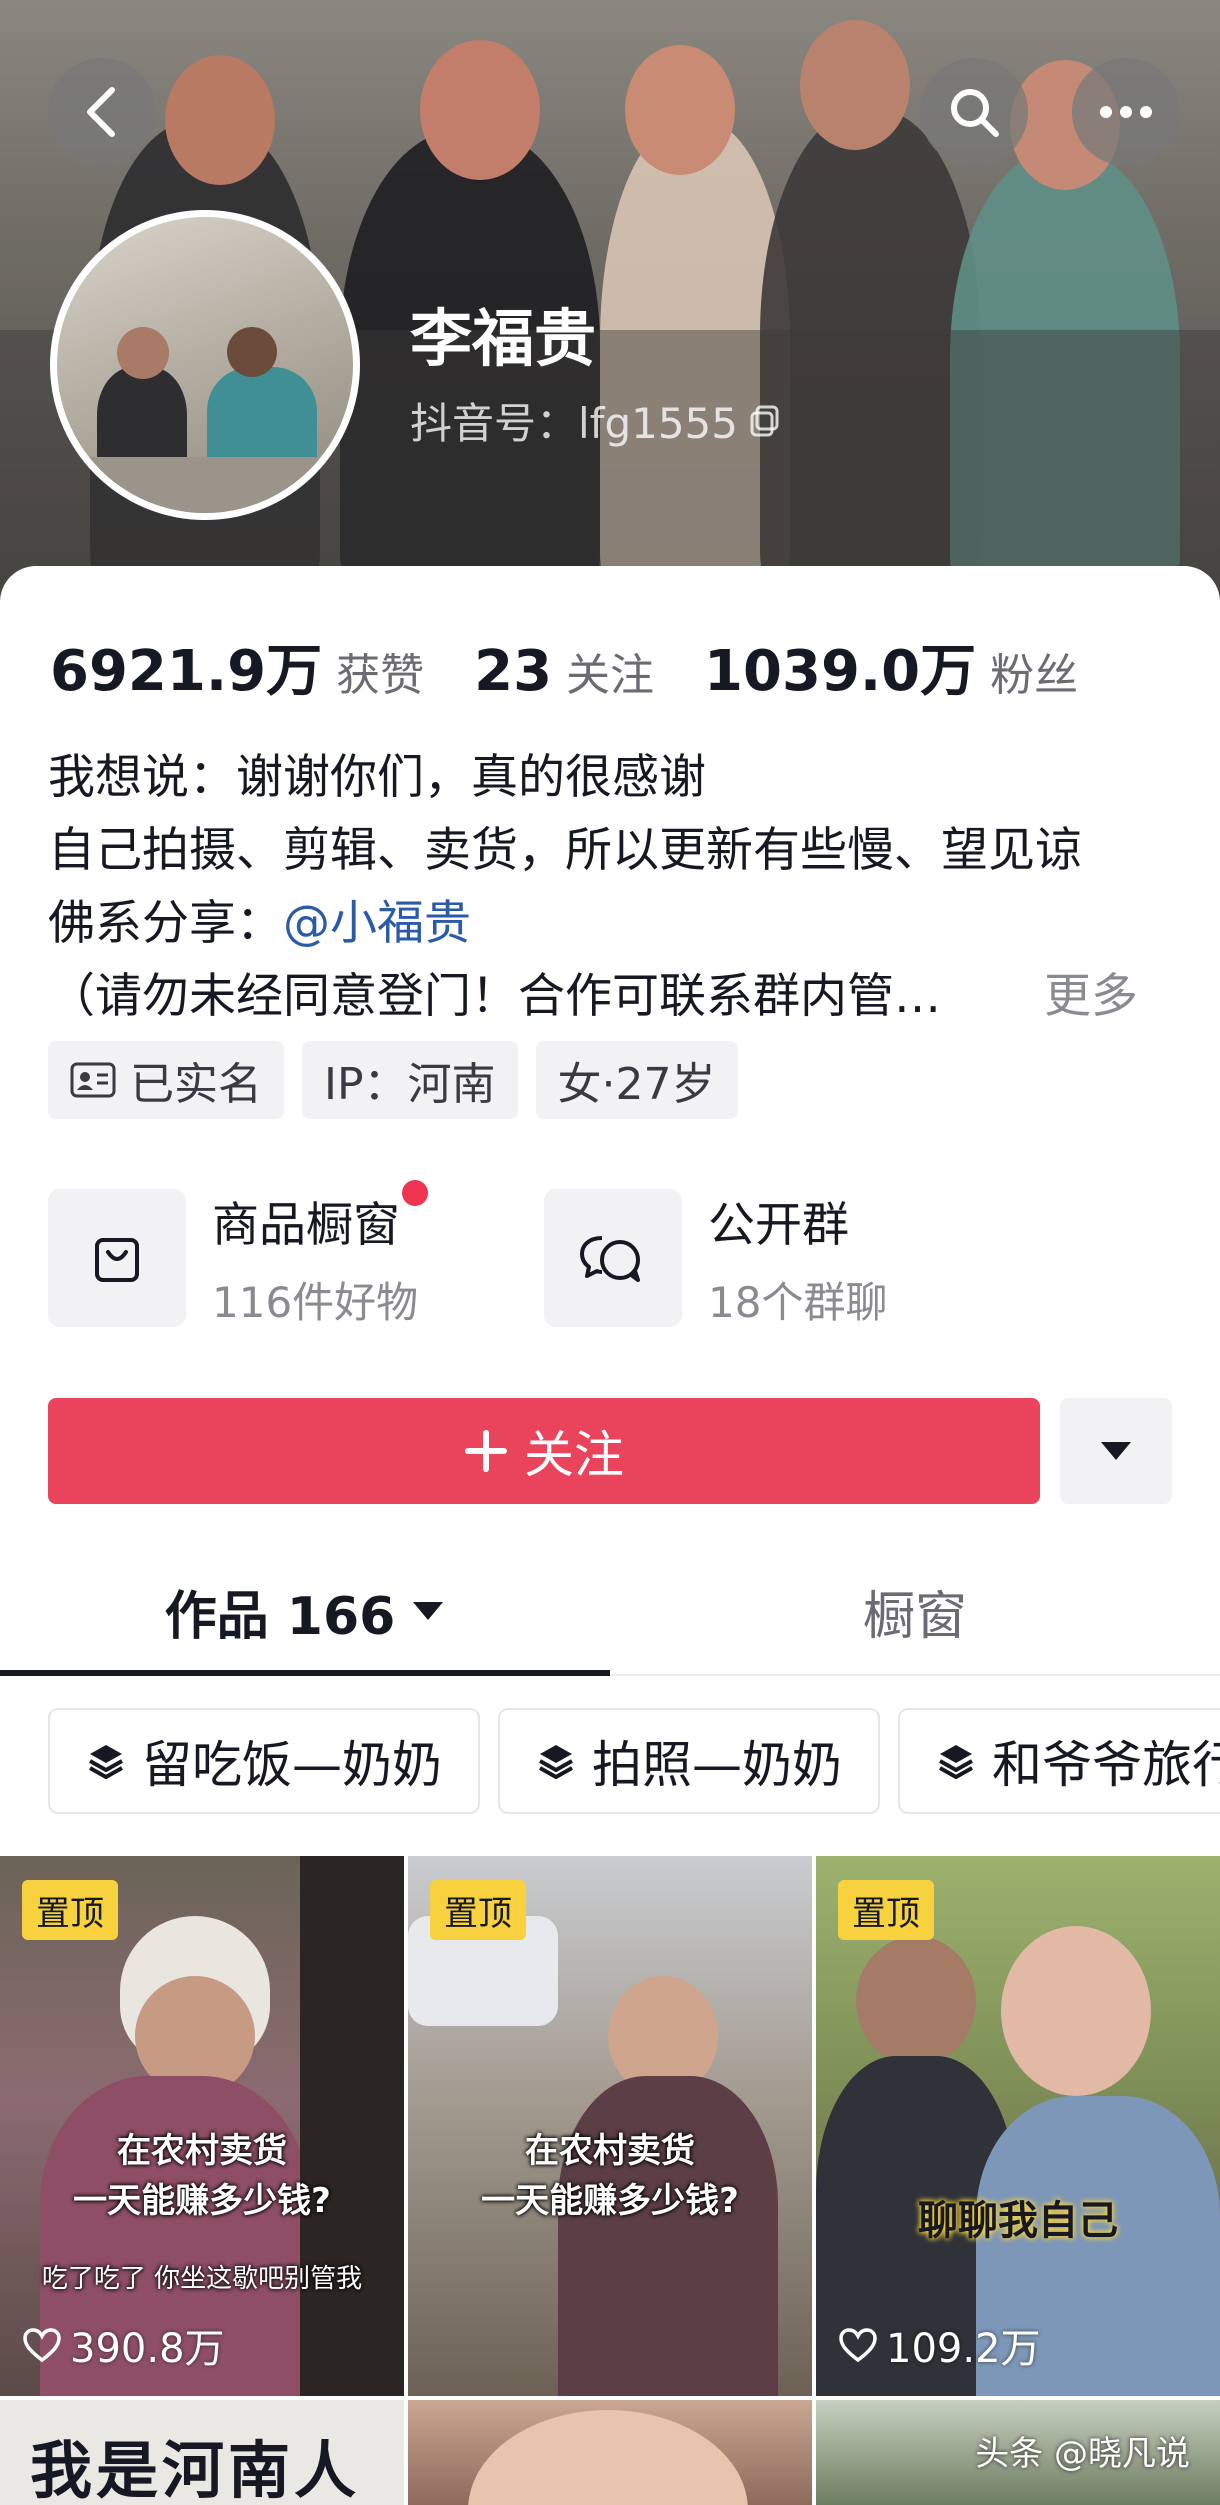 The image size is (1220, 2505). I want to click on tab-showcase-label: 橱窗, so click(914, 1616).